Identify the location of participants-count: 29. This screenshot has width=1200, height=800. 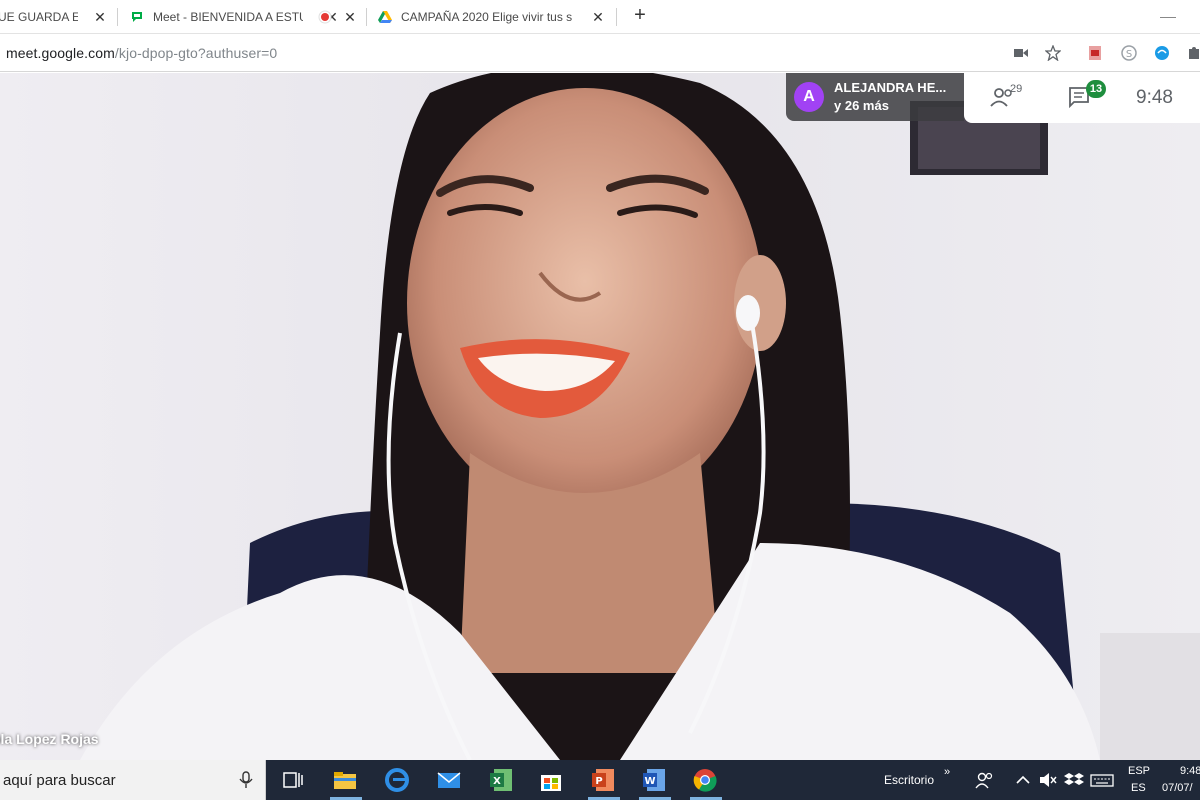
(1016, 89).